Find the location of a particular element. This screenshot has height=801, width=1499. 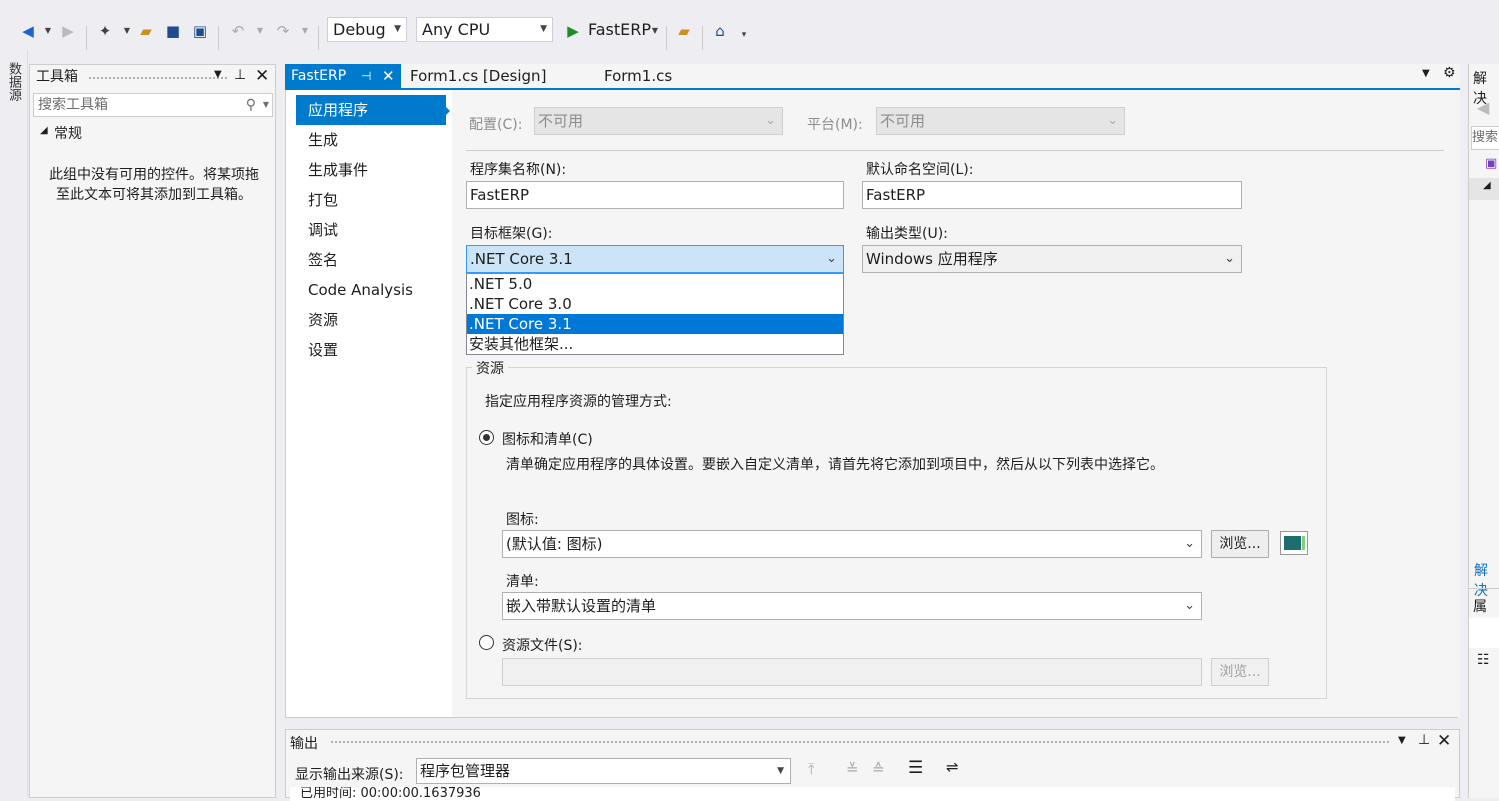

tree-row-selected: ◢ is located at coordinates (1484, 189).